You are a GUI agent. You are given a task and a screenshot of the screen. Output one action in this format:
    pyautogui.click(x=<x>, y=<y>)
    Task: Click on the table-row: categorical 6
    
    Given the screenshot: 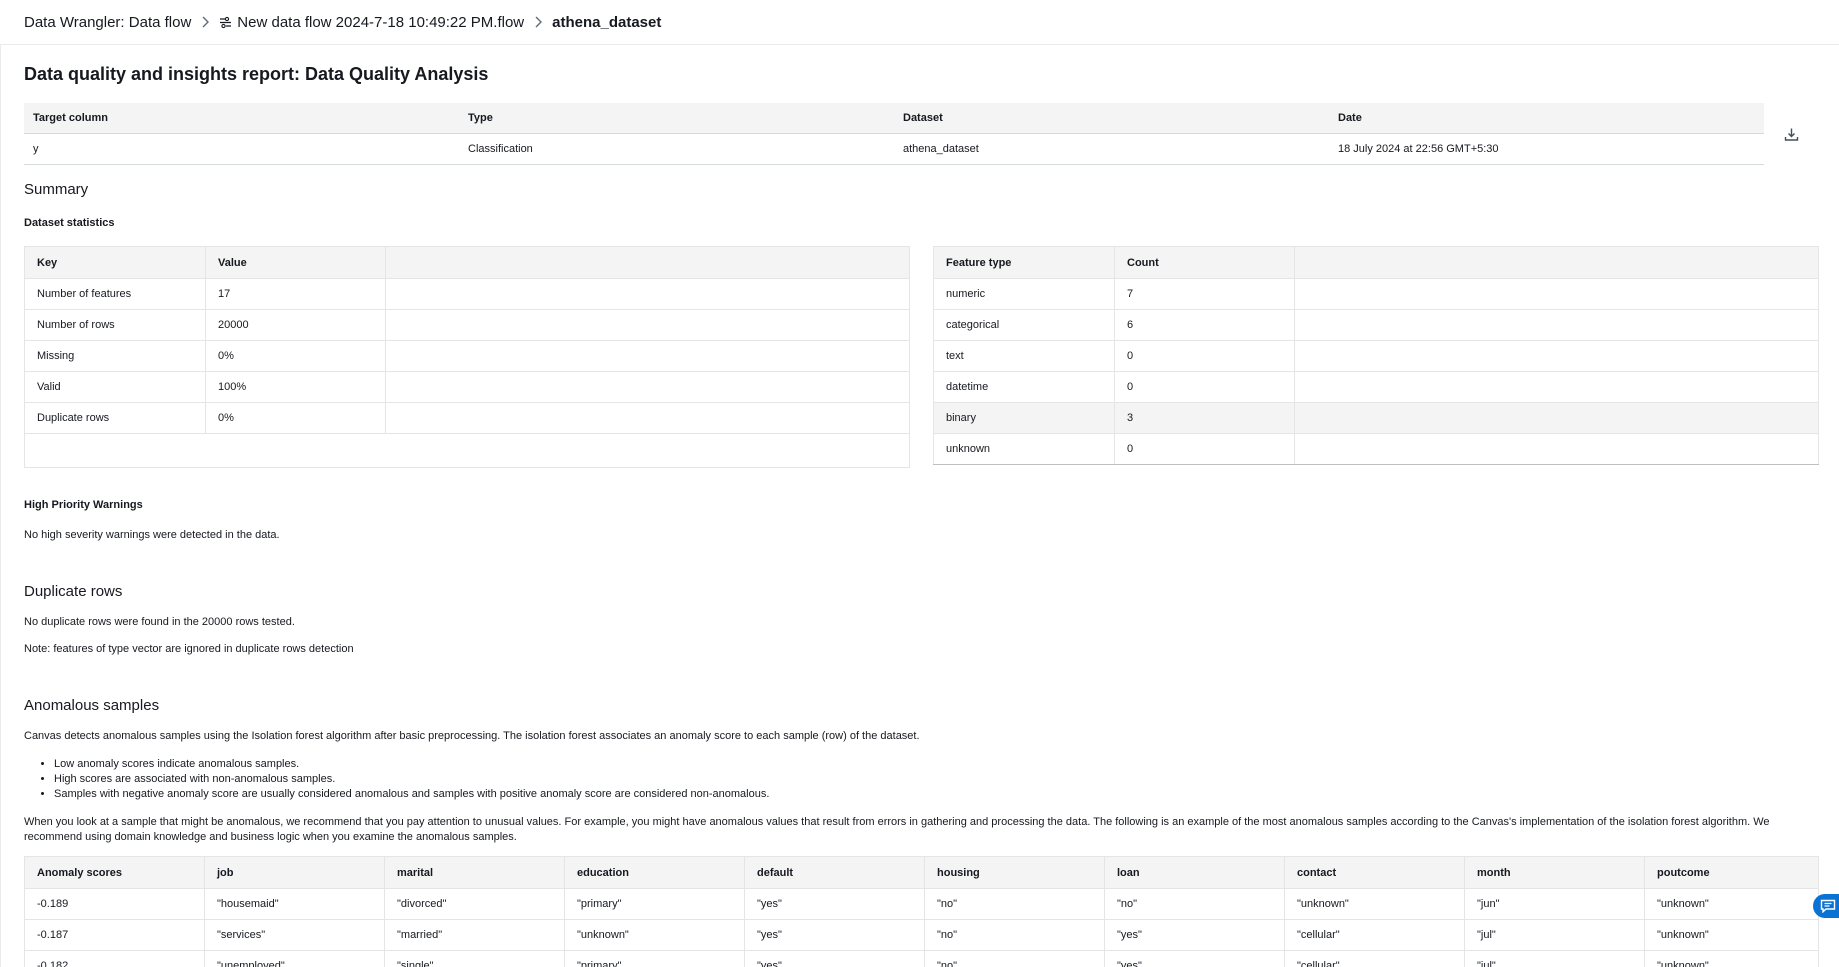 What is the action you would take?
    pyautogui.click(x=1376, y=325)
    